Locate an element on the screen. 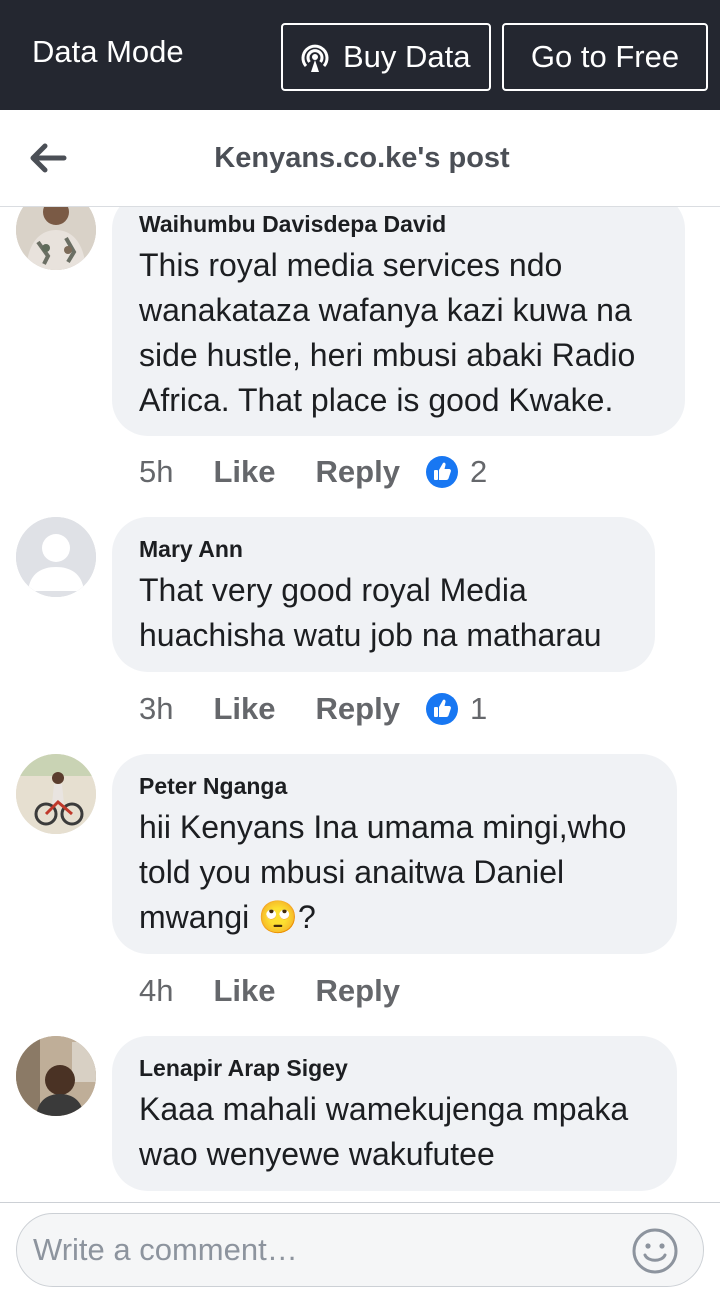 This screenshot has width=720, height=1289. comment-actions: 3h Like Reply 1 is located at coordinates (313, 709).